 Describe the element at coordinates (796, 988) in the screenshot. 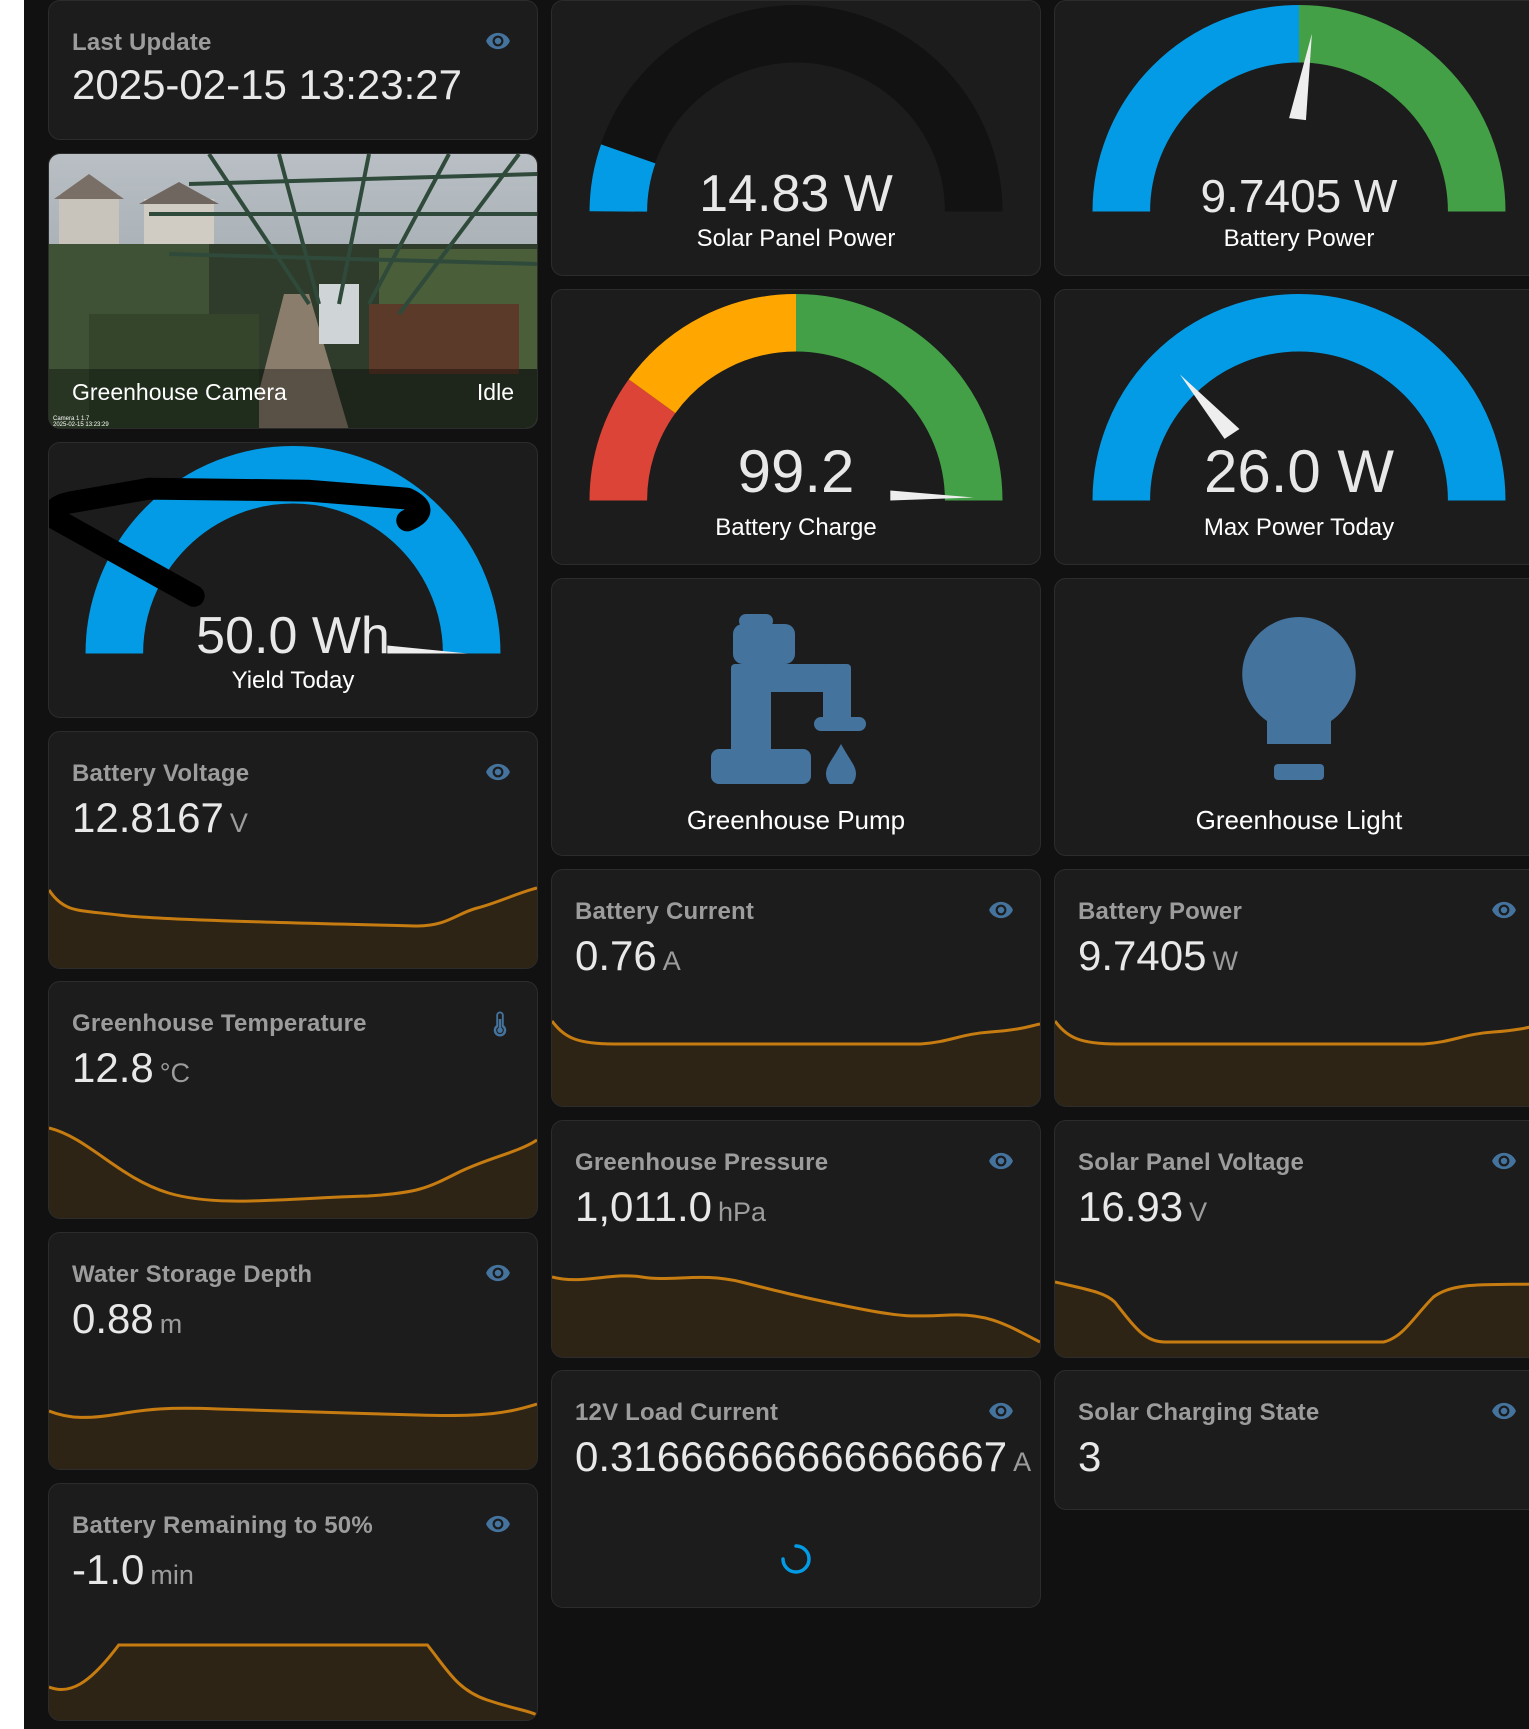

I see `battery-current-card: Battery Current 0.76 A` at that location.